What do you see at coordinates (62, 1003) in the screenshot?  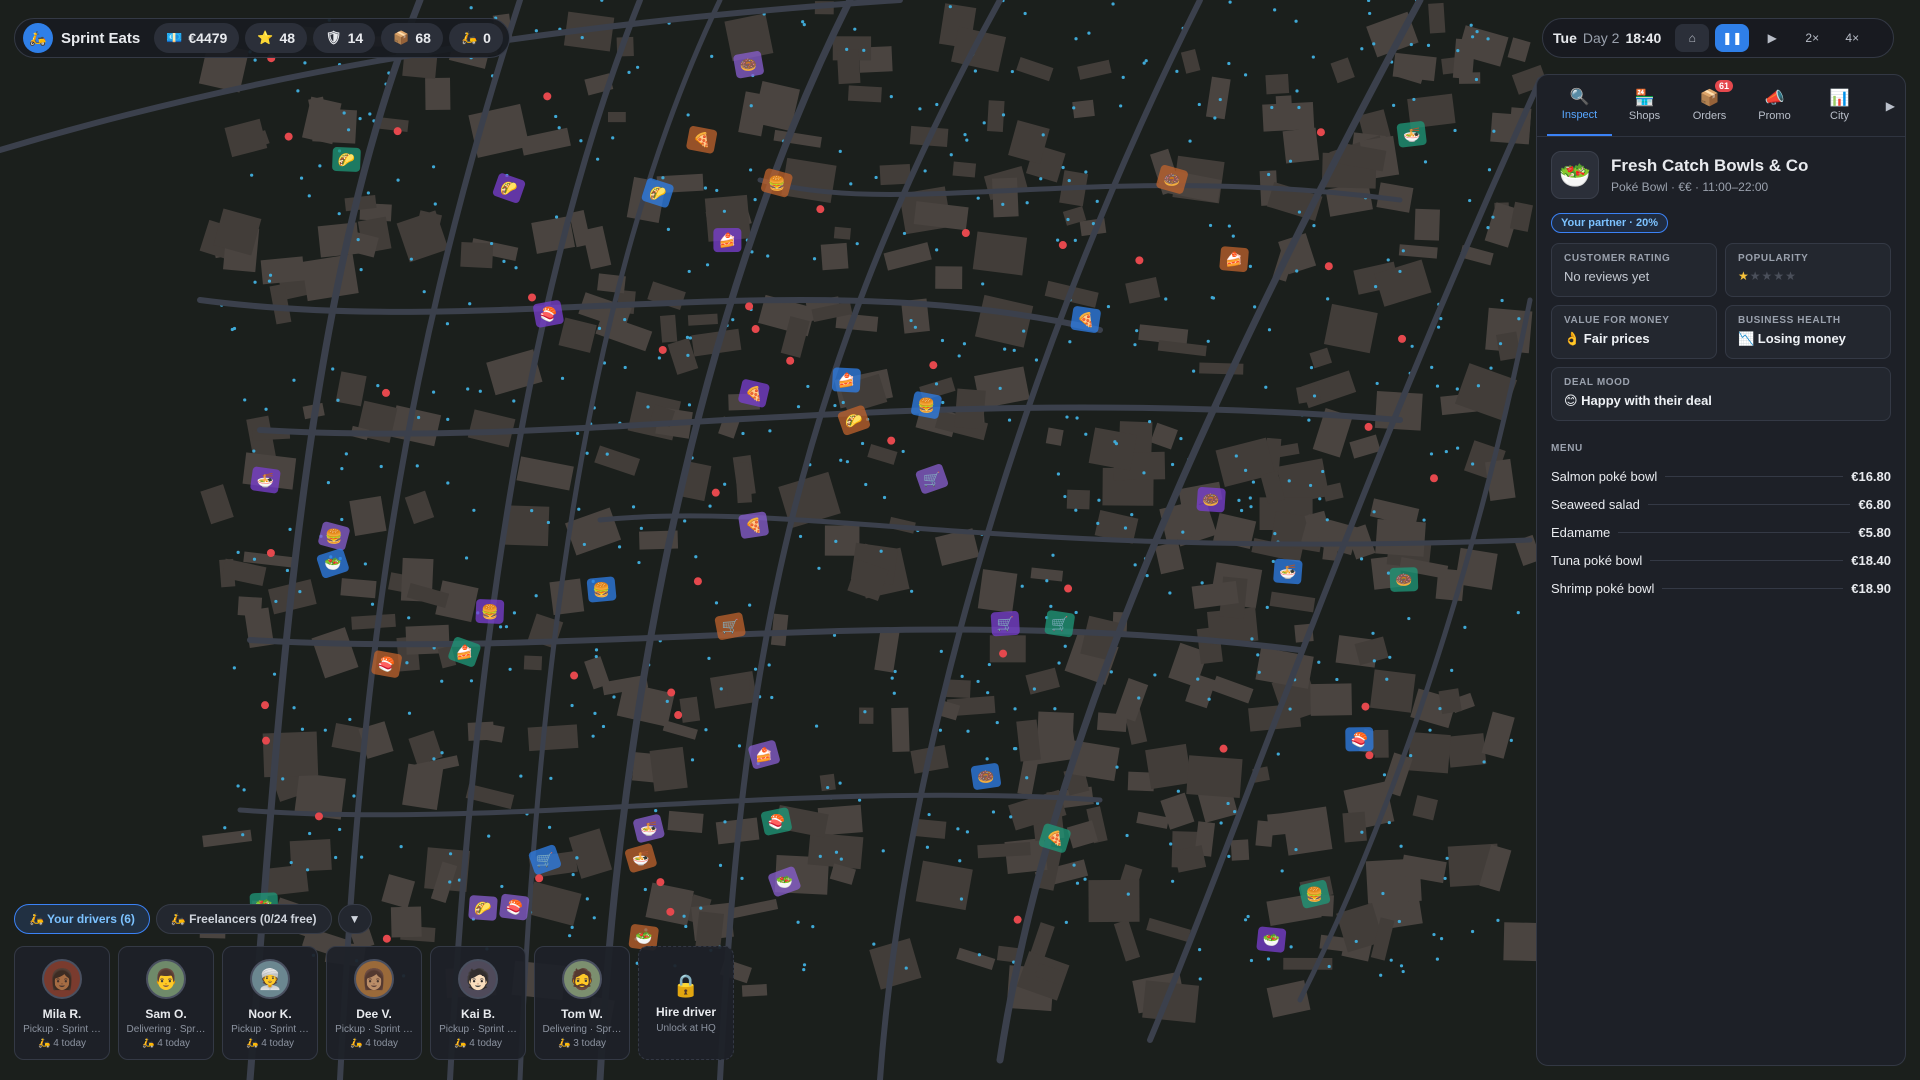 I see `driver-card: 👩🏾 Mila R. Pickup · Sprint … 🛵 4 today` at bounding box center [62, 1003].